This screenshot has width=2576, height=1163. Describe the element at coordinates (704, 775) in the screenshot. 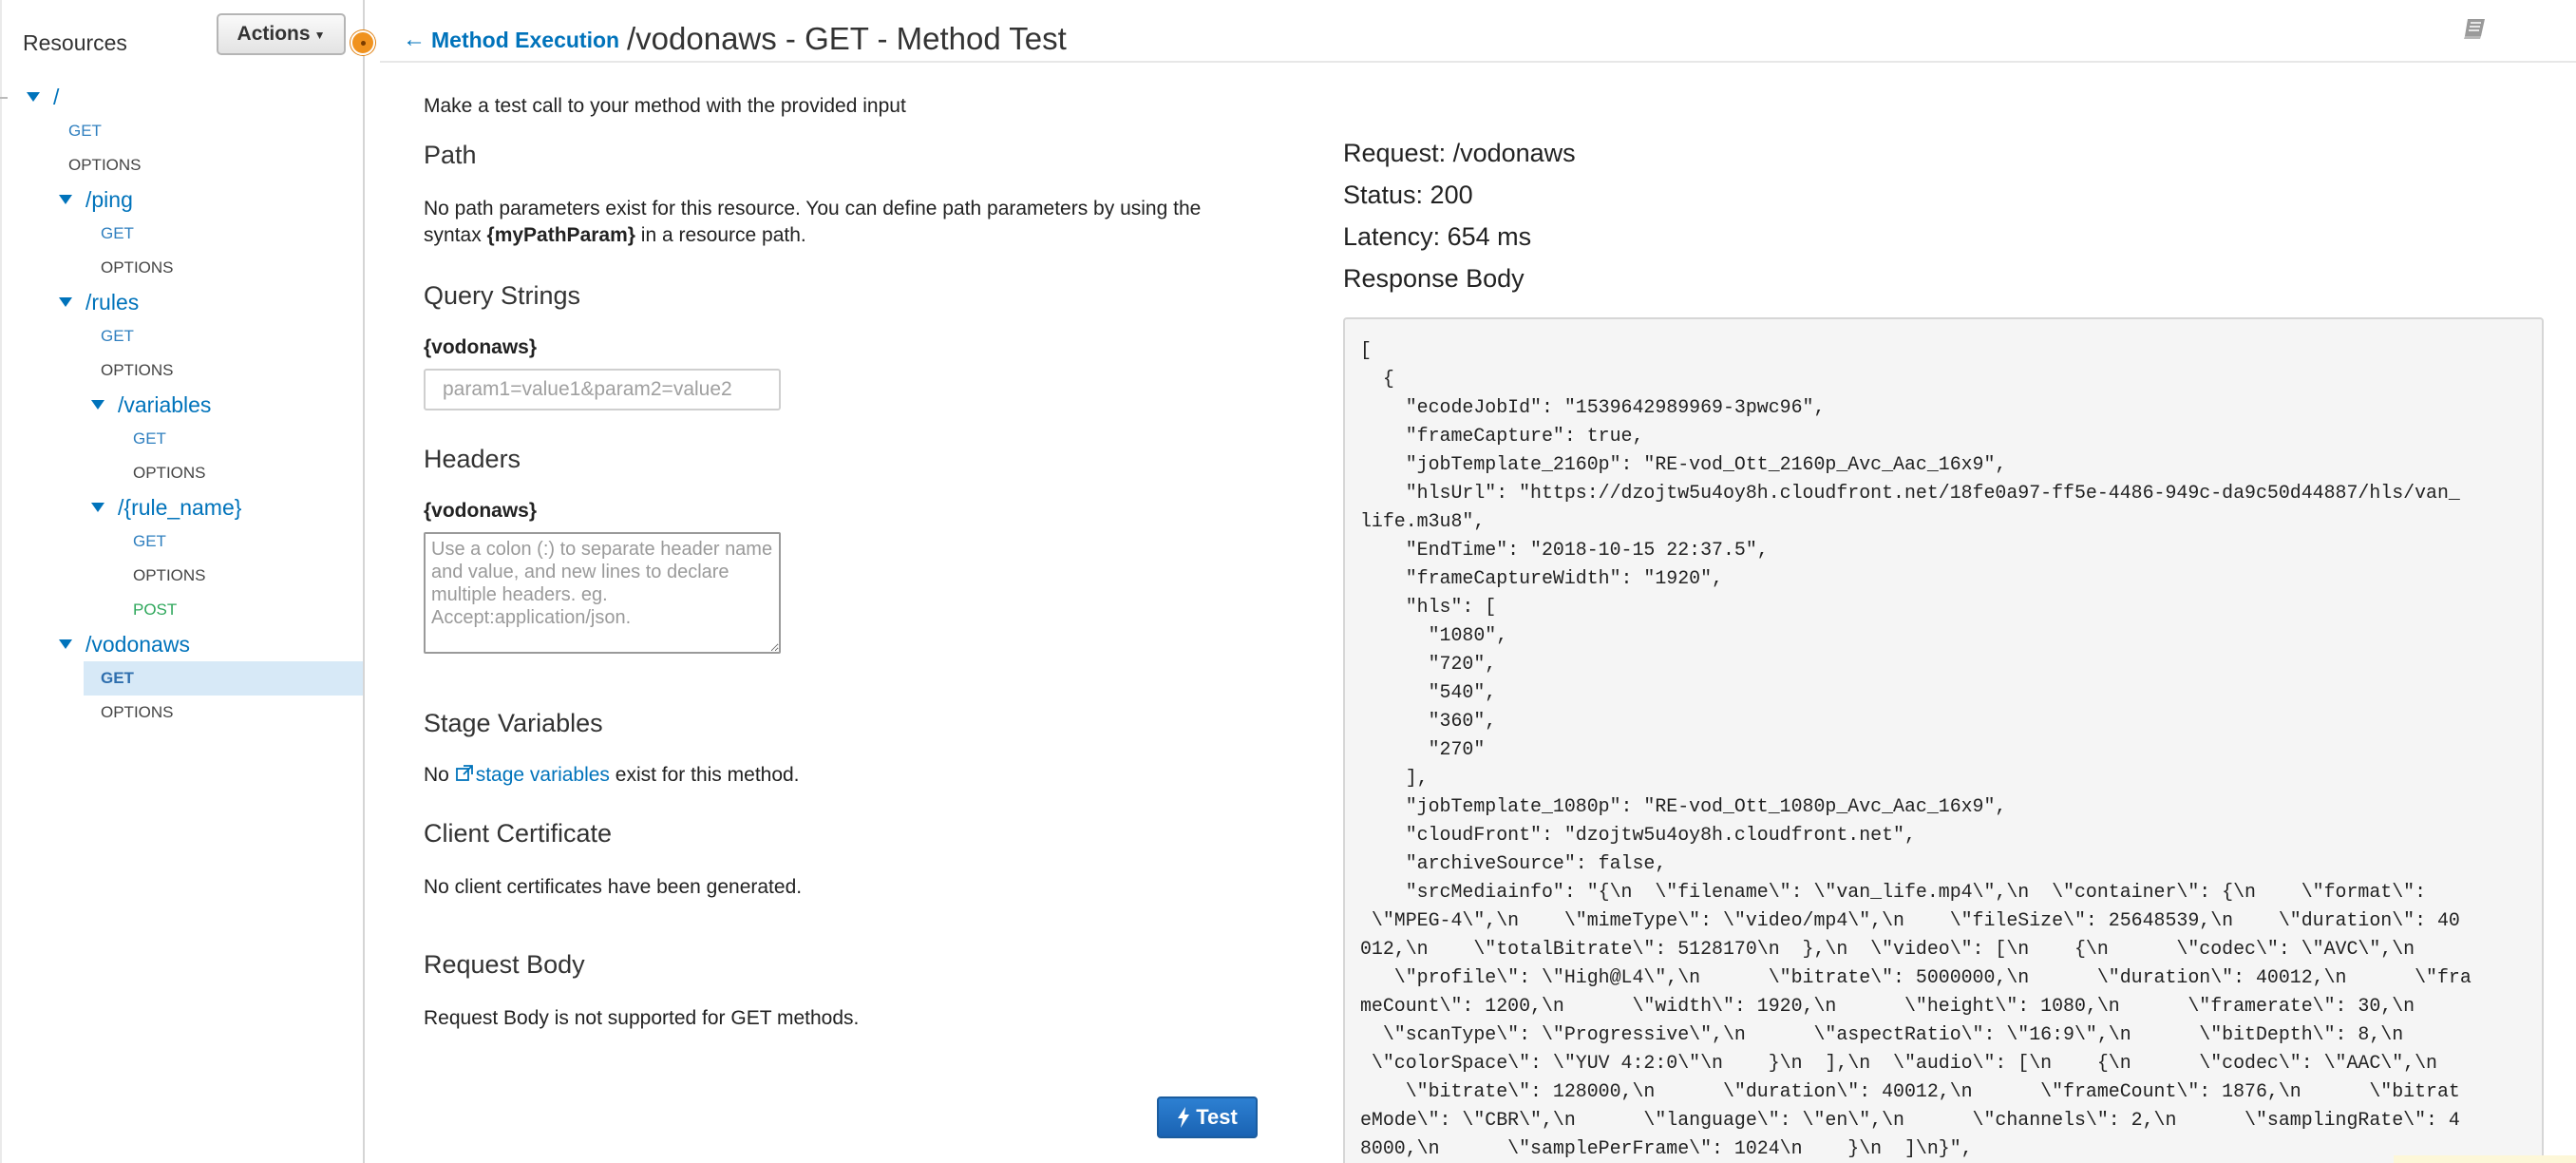

I see `stage-variables-post: exist for this method.` at that location.